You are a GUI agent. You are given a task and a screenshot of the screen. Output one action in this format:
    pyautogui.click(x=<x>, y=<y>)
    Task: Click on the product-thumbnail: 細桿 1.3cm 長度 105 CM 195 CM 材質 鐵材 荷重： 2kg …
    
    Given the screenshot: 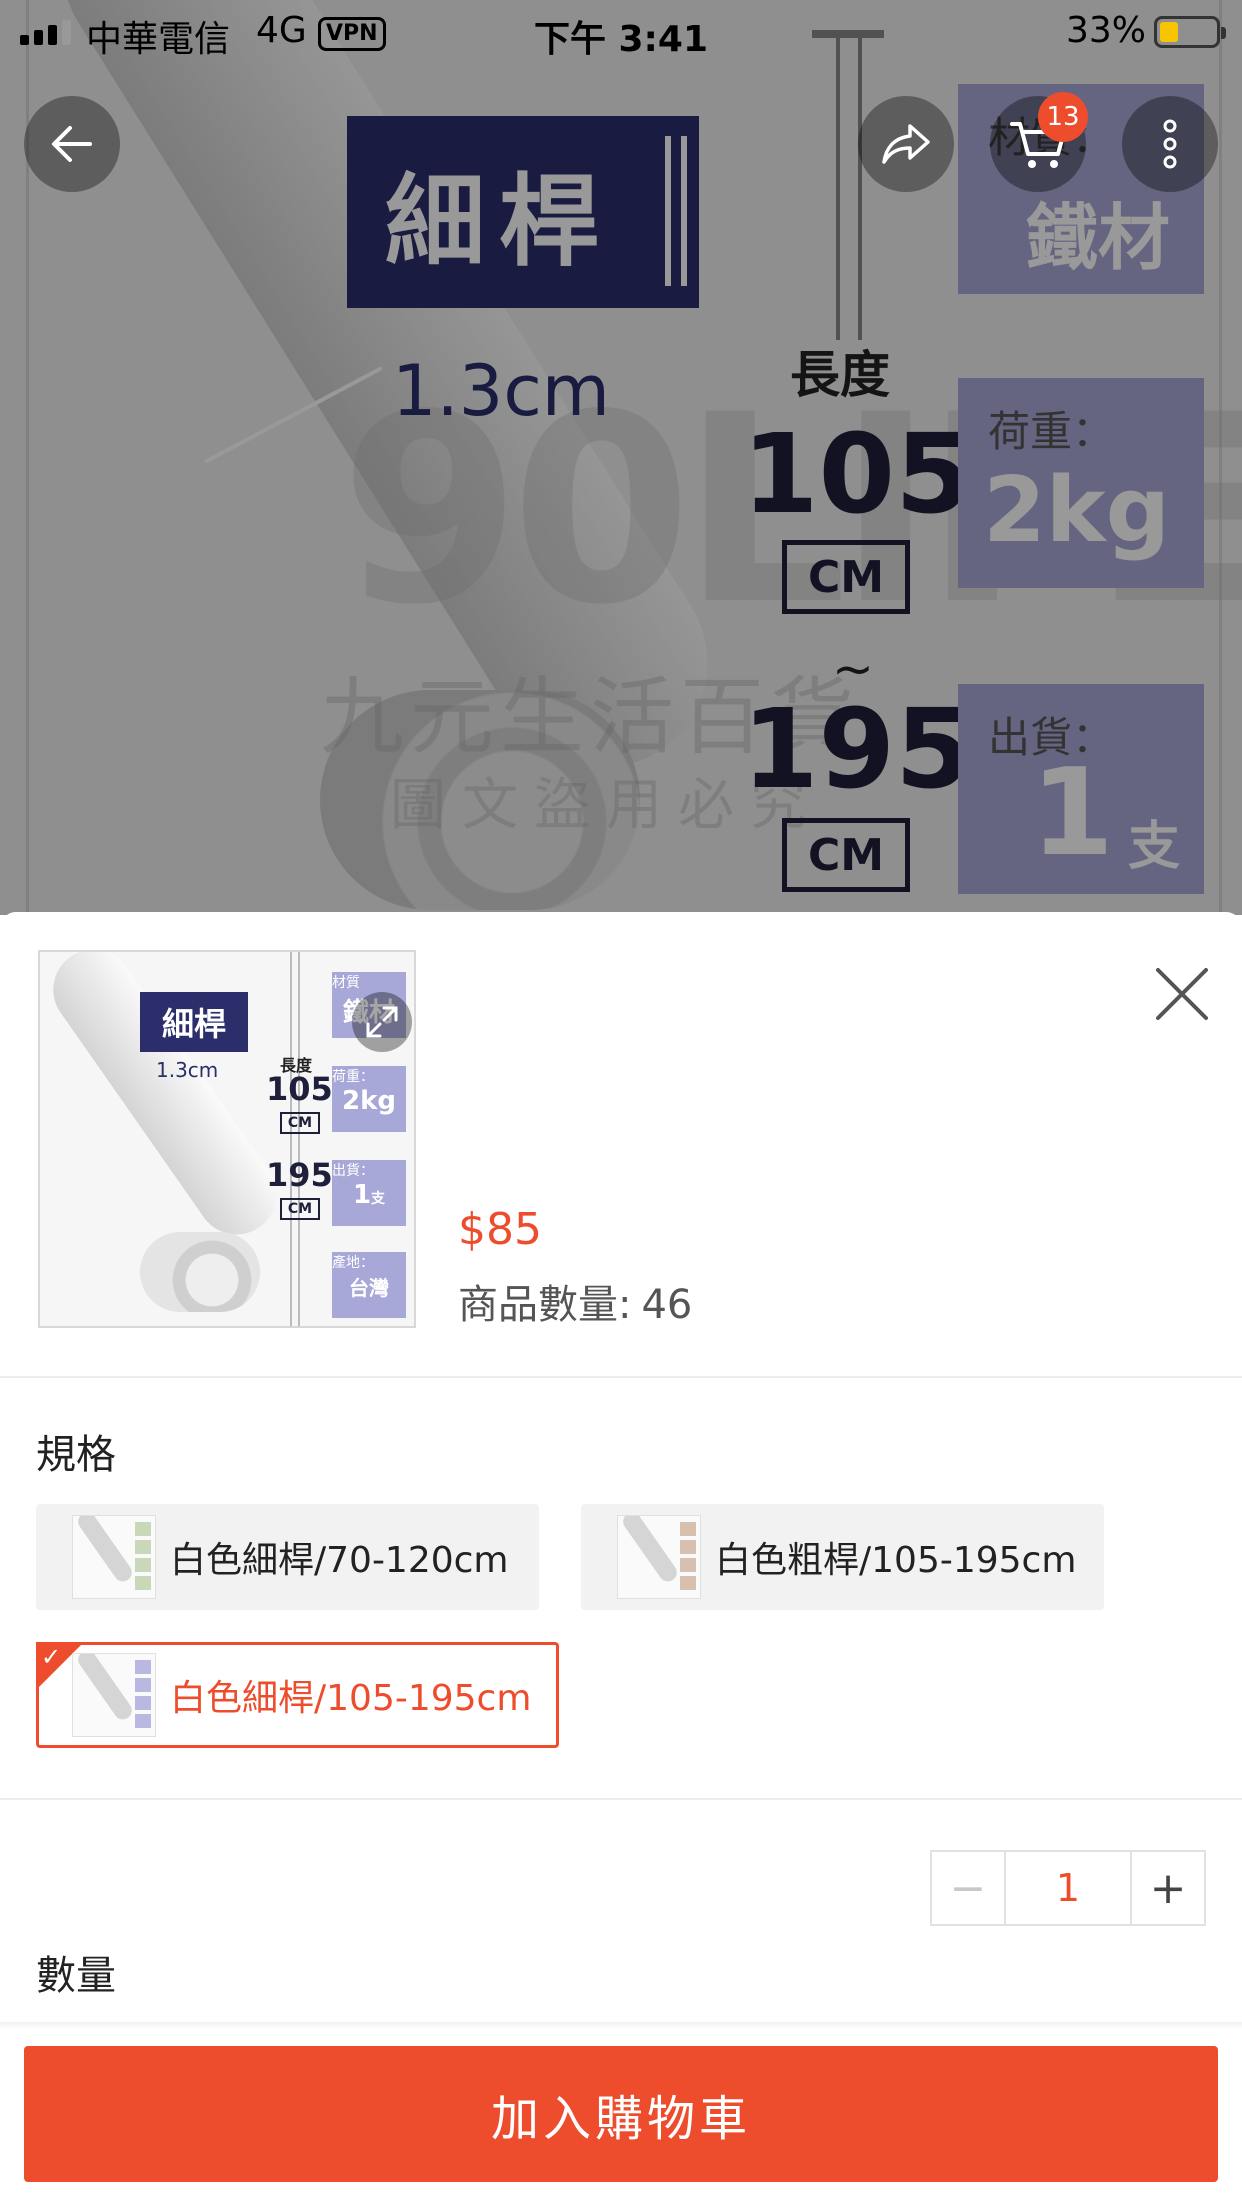 What is the action you would take?
    pyautogui.click(x=227, y=1139)
    